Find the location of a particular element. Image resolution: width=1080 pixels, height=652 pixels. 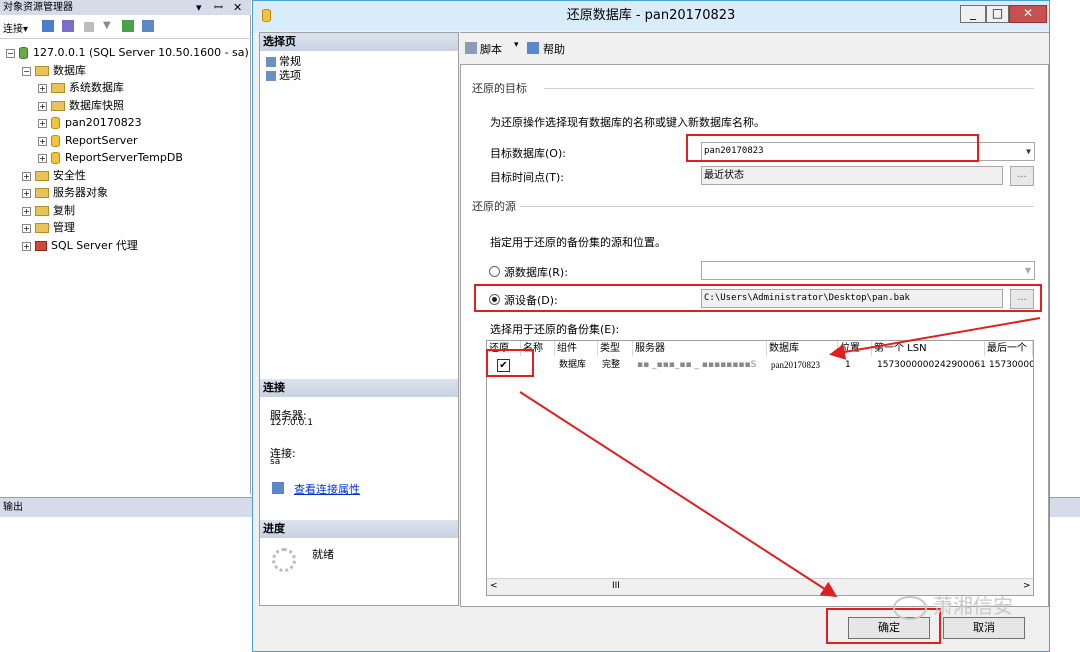

tree-node: + 复制 is located at coordinates (48, 210).